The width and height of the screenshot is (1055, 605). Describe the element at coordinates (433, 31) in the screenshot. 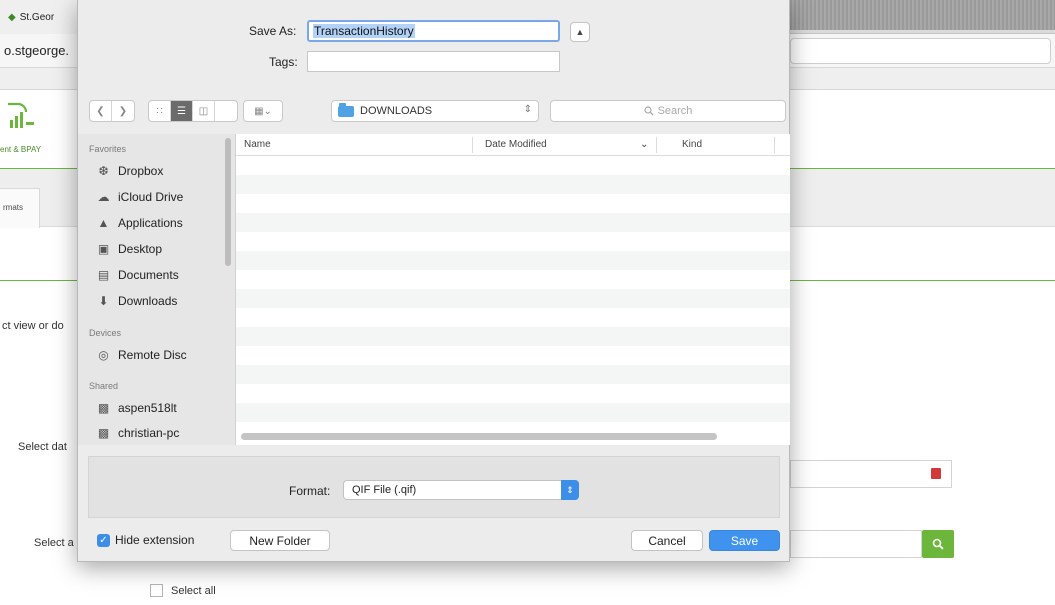

I see `save-as-input: TransactionHistory` at that location.